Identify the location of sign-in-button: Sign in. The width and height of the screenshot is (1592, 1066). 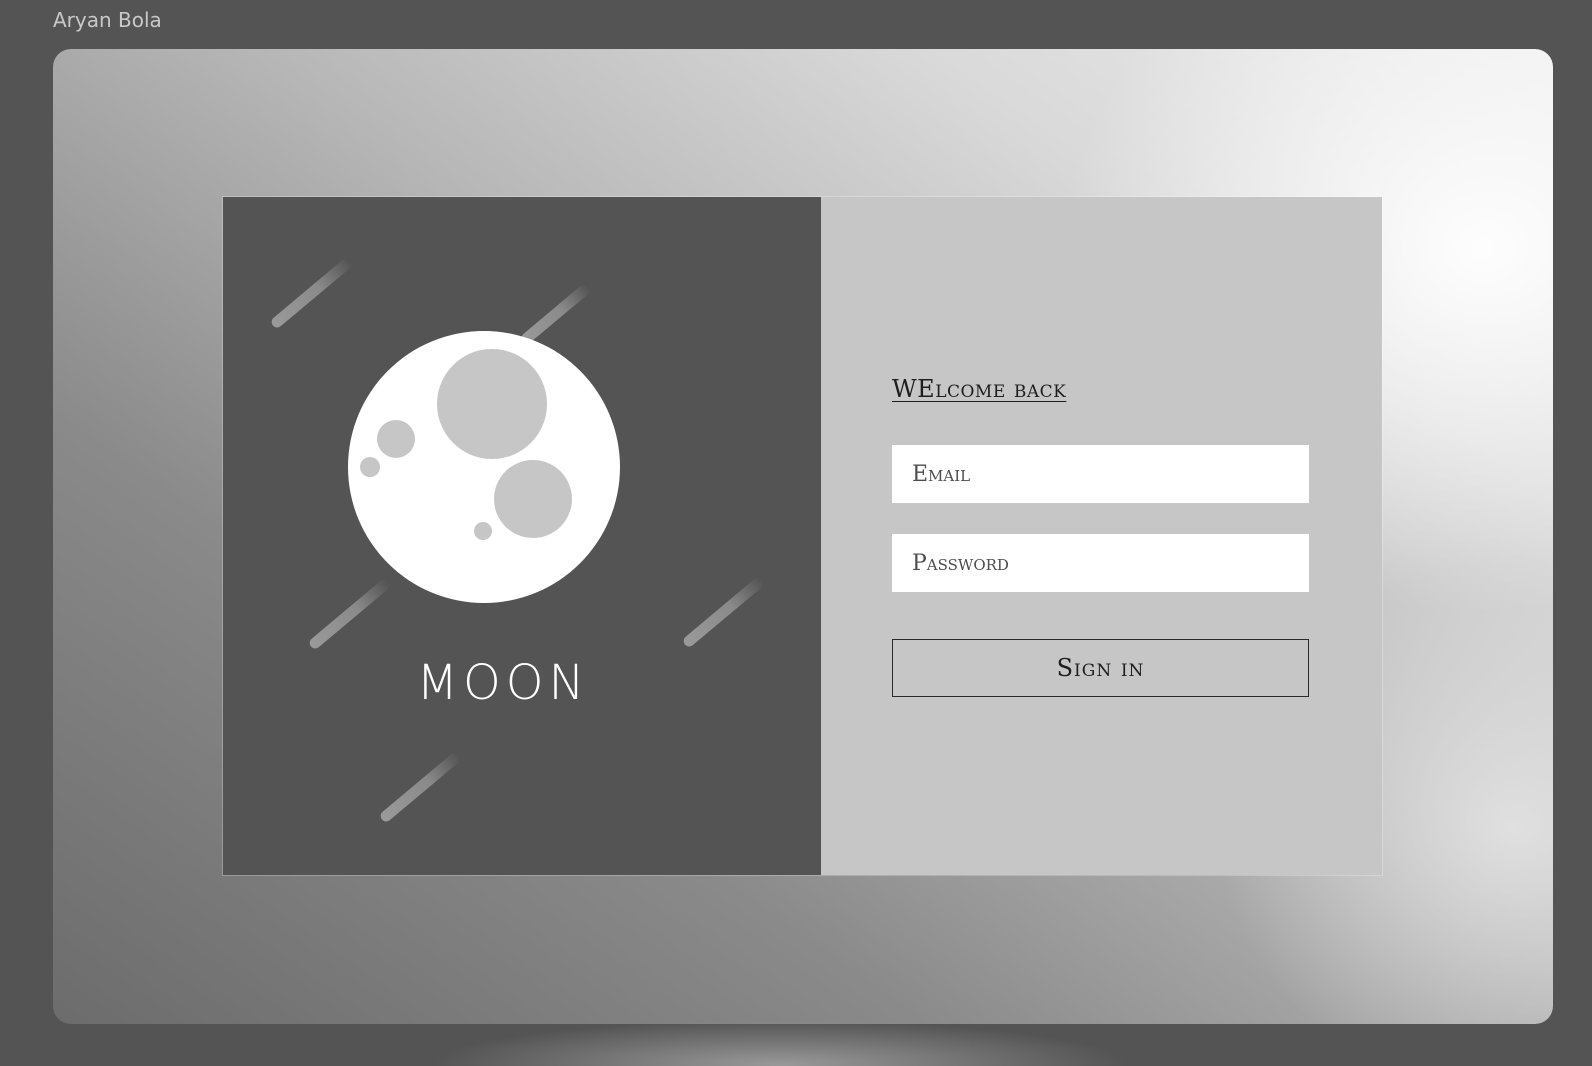
(1100, 668).